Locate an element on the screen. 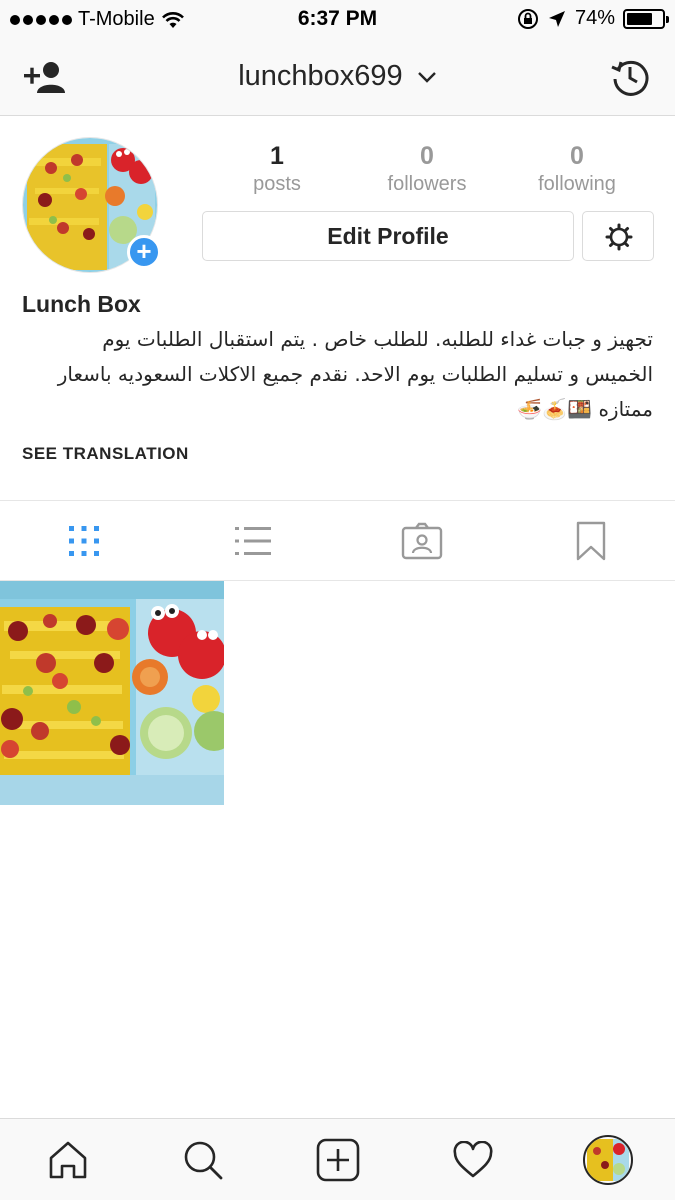 The width and height of the screenshot is (675, 1200). post-thumbnail is located at coordinates (112, 693).